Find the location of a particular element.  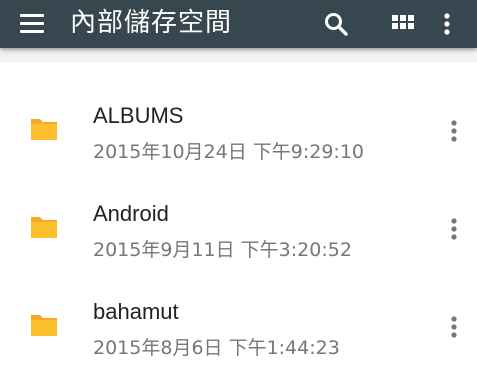

scroll-shadow is located at coordinates (238, 55).